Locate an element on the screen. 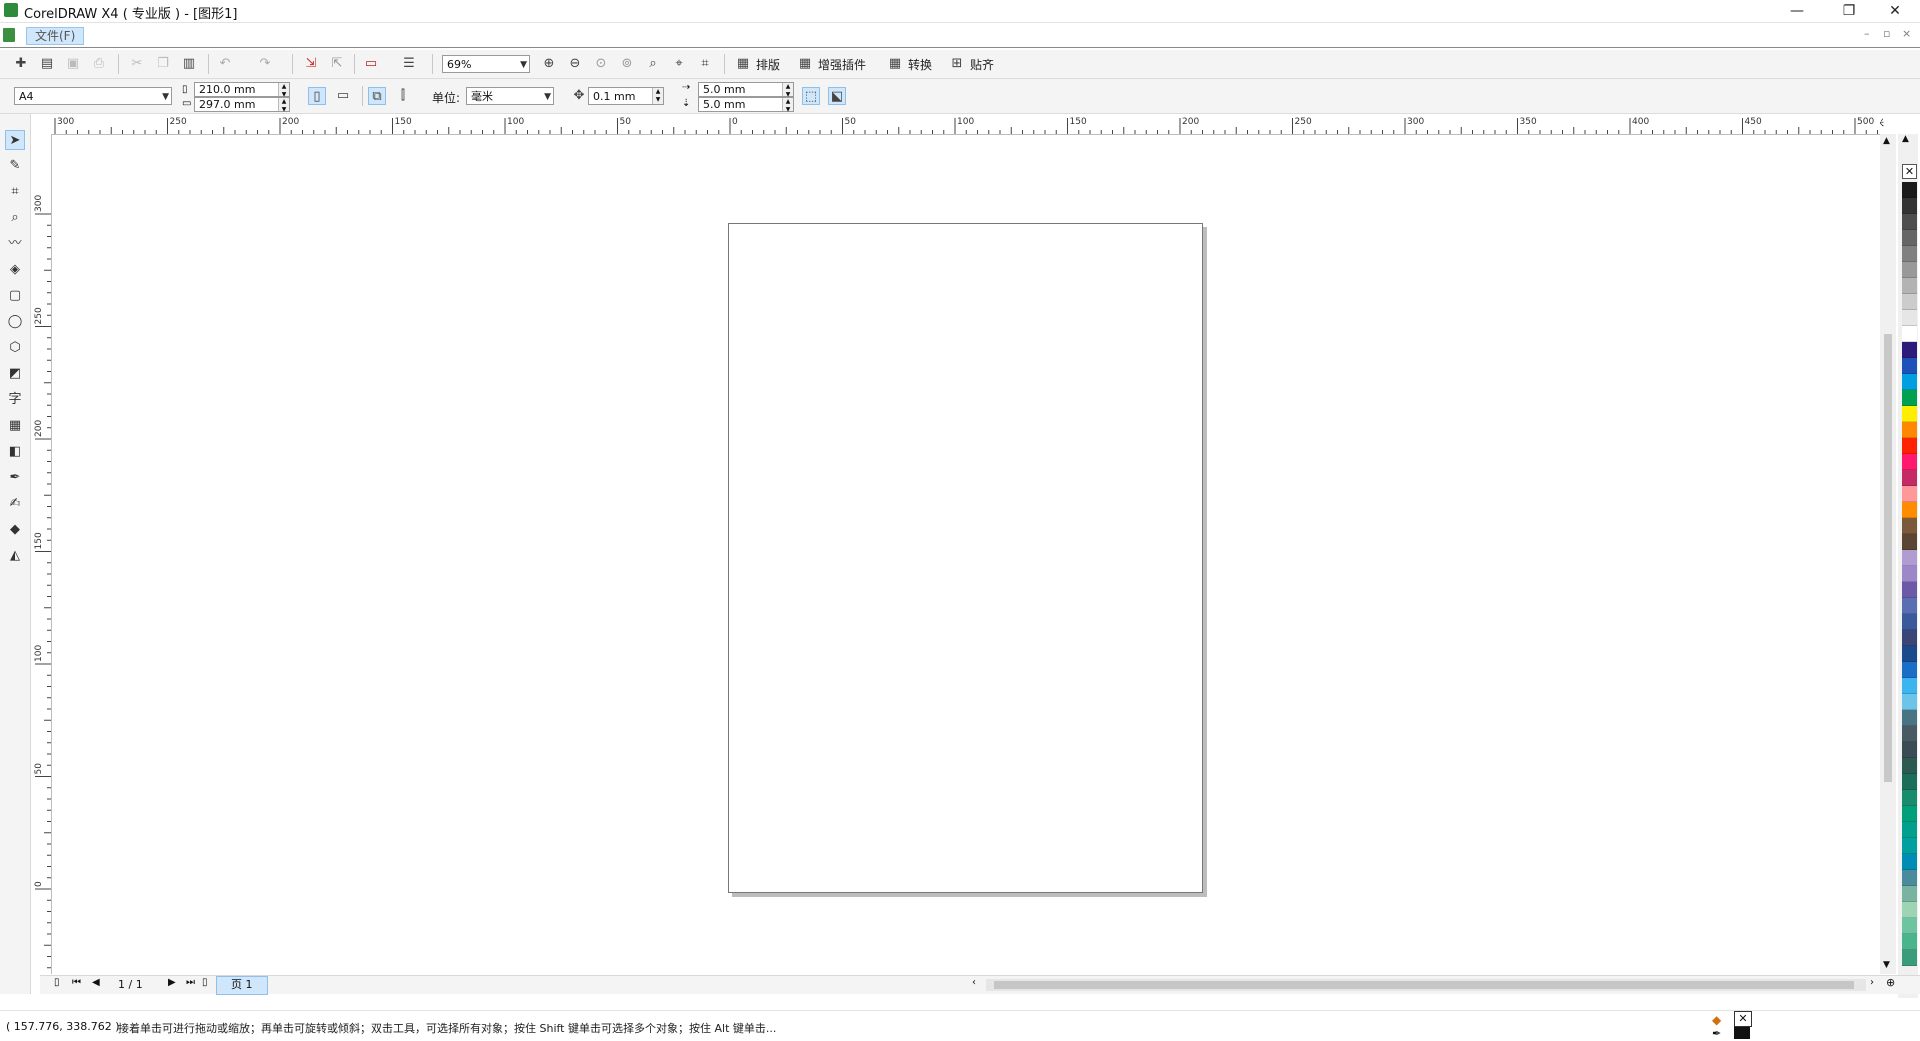 The height and width of the screenshot is (1041, 1920). zoom-page-height-icon: ⌗ is located at coordinates (705, 64).